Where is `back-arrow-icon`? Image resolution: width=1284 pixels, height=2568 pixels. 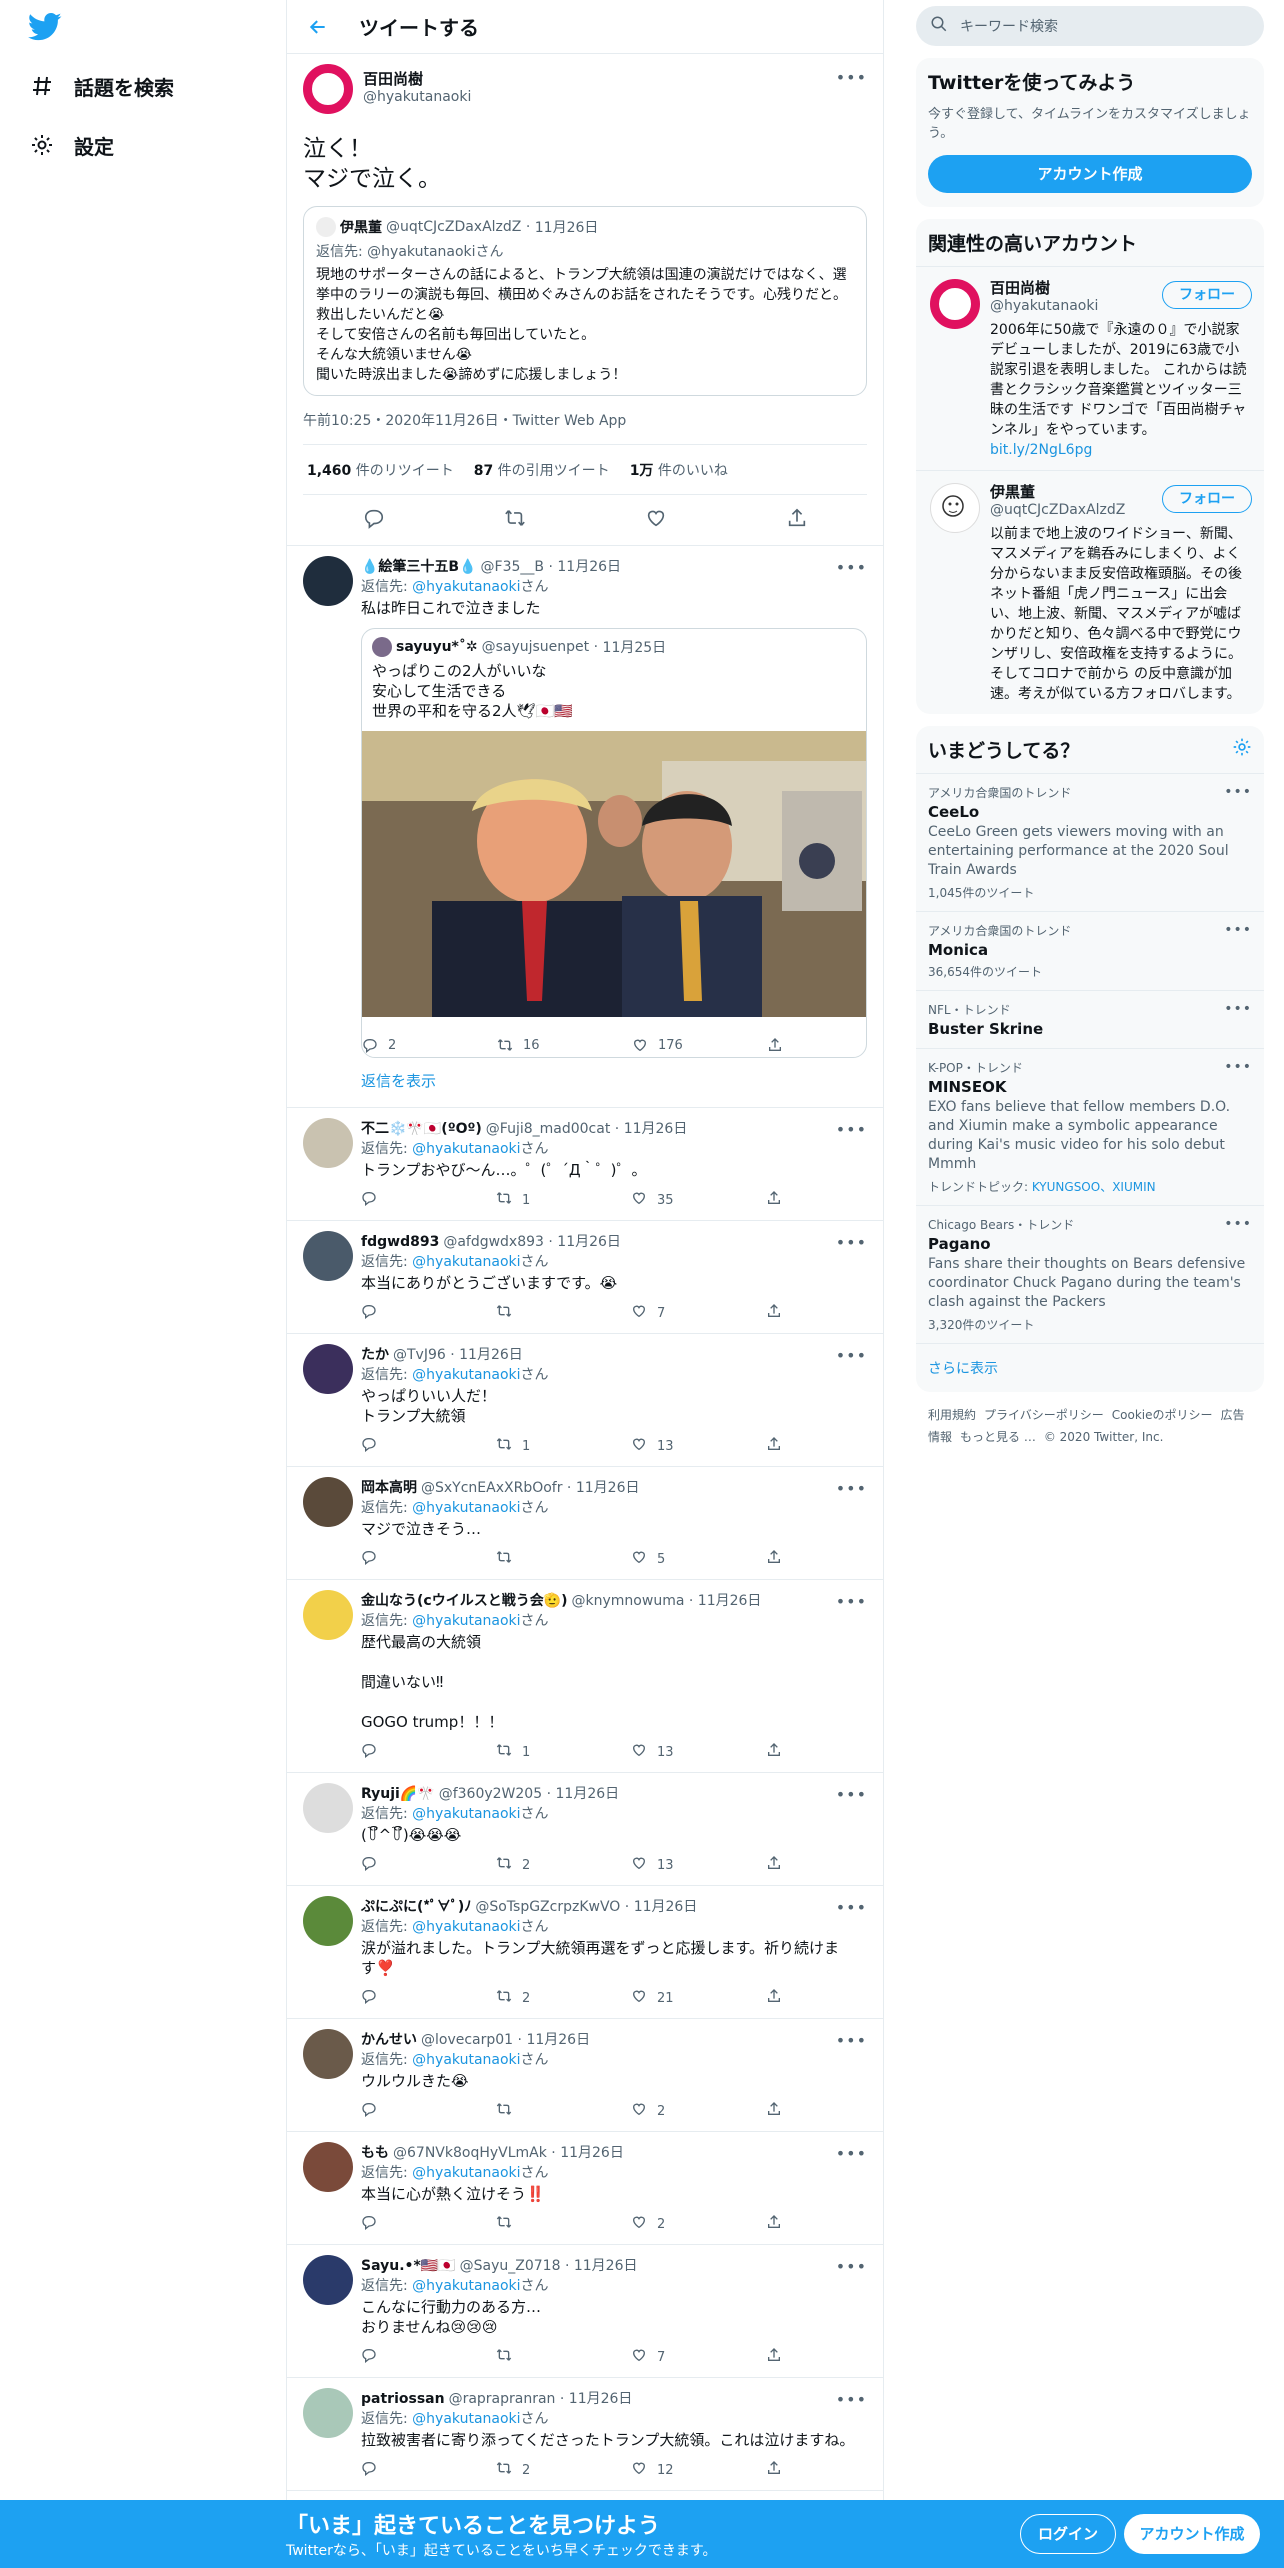
back-arrow-icon is located at coordinates (318, 27).